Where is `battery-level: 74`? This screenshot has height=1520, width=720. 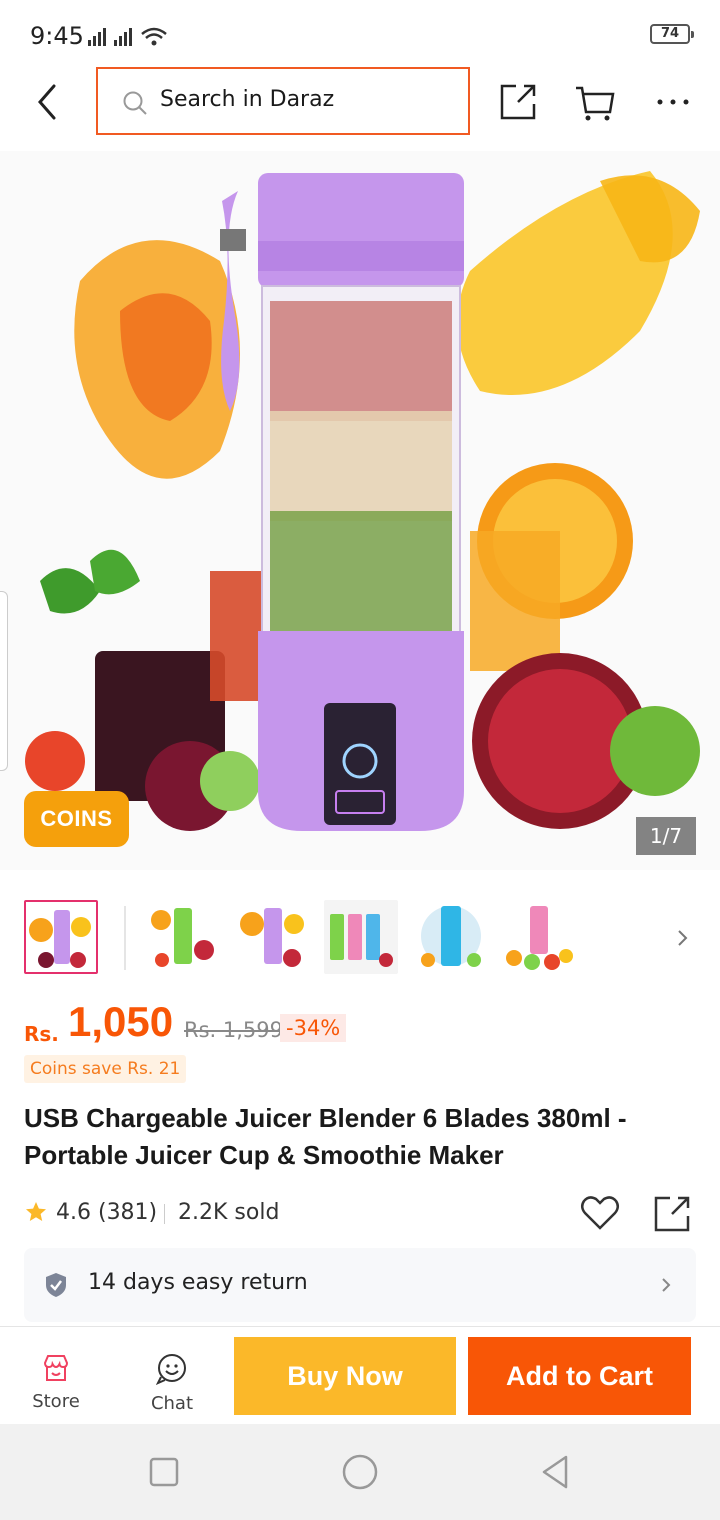 battery-level: 74 is located at coordinates (670, 33).